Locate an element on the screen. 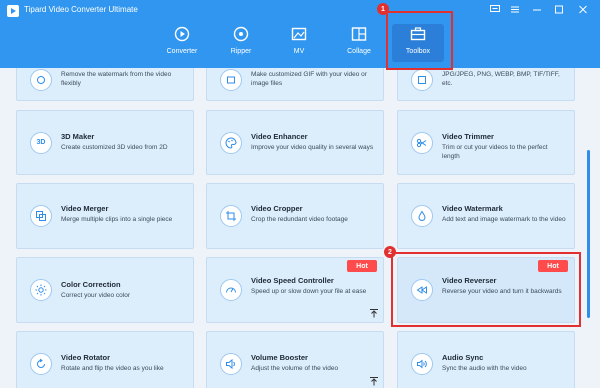 This screenshot has width=600, height=388. nav-mv-label: MV is located at coordinates (299, 51).